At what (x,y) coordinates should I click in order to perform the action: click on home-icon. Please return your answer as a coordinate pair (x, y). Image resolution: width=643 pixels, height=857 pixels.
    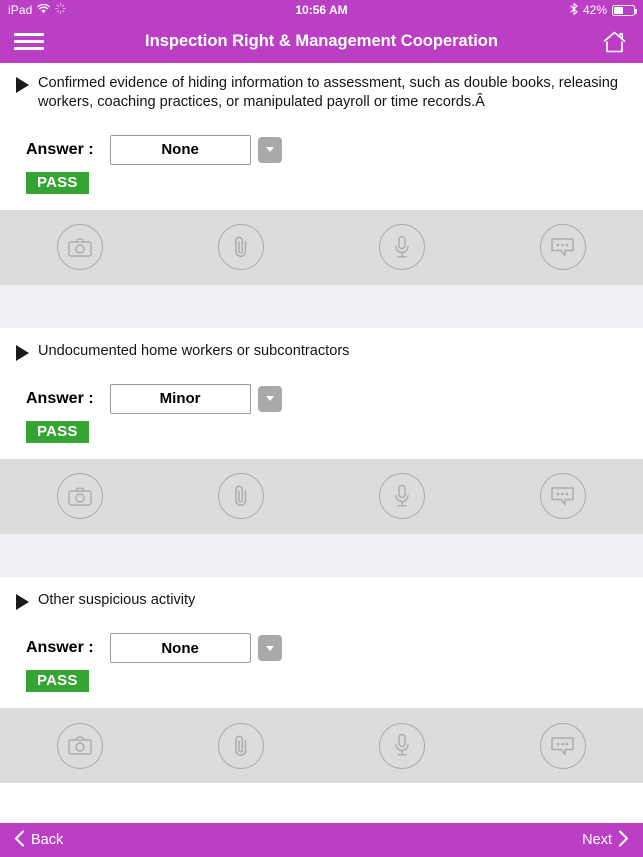
    Looking at the image, I should click on (614, 42).